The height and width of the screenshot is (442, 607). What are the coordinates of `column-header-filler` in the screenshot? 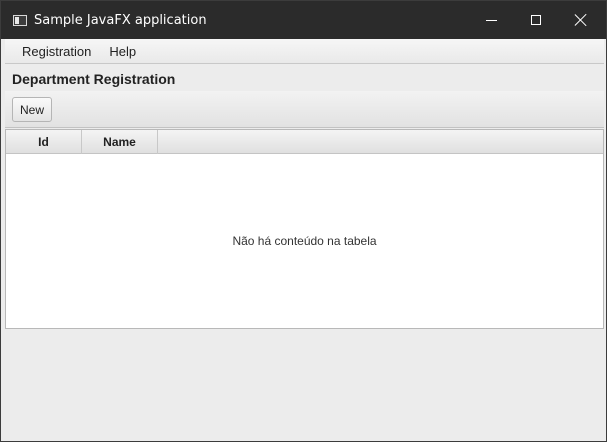 It's located at (380, 142).